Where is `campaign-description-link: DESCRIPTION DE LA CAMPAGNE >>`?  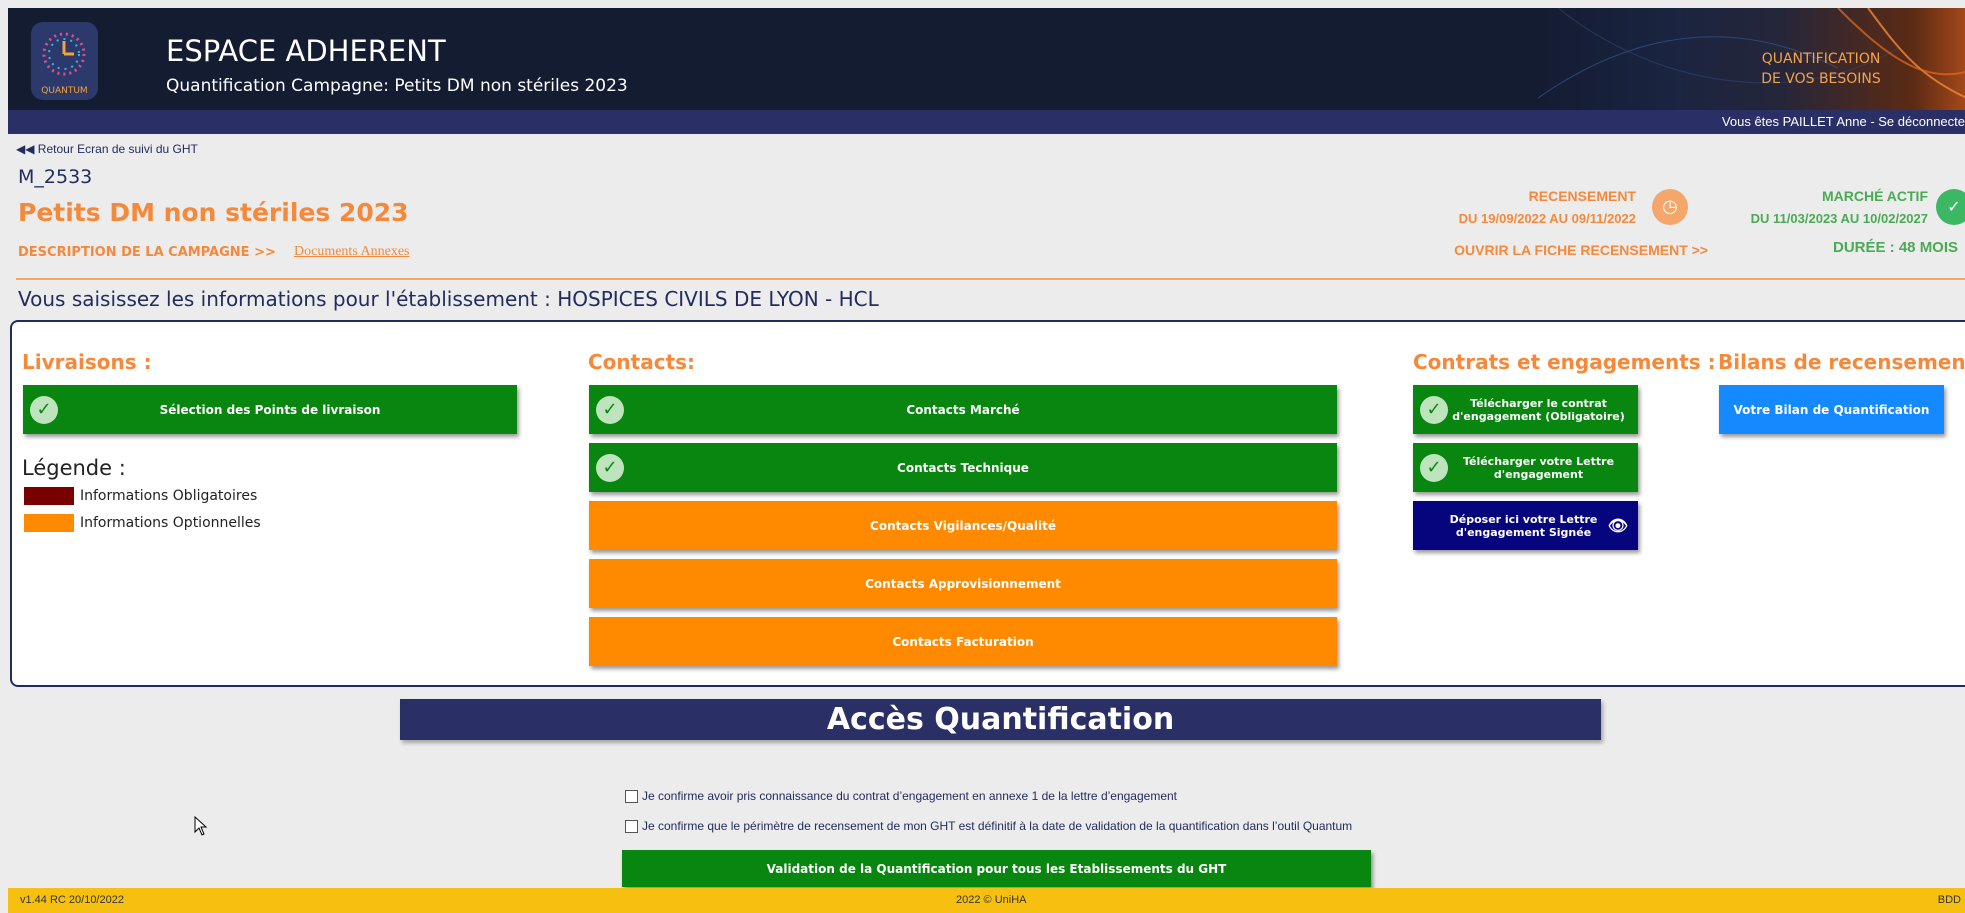 campaign-description-link: DESCRIPTION DE LA CAMPAGNE >> is located at coordinates (147, 252).